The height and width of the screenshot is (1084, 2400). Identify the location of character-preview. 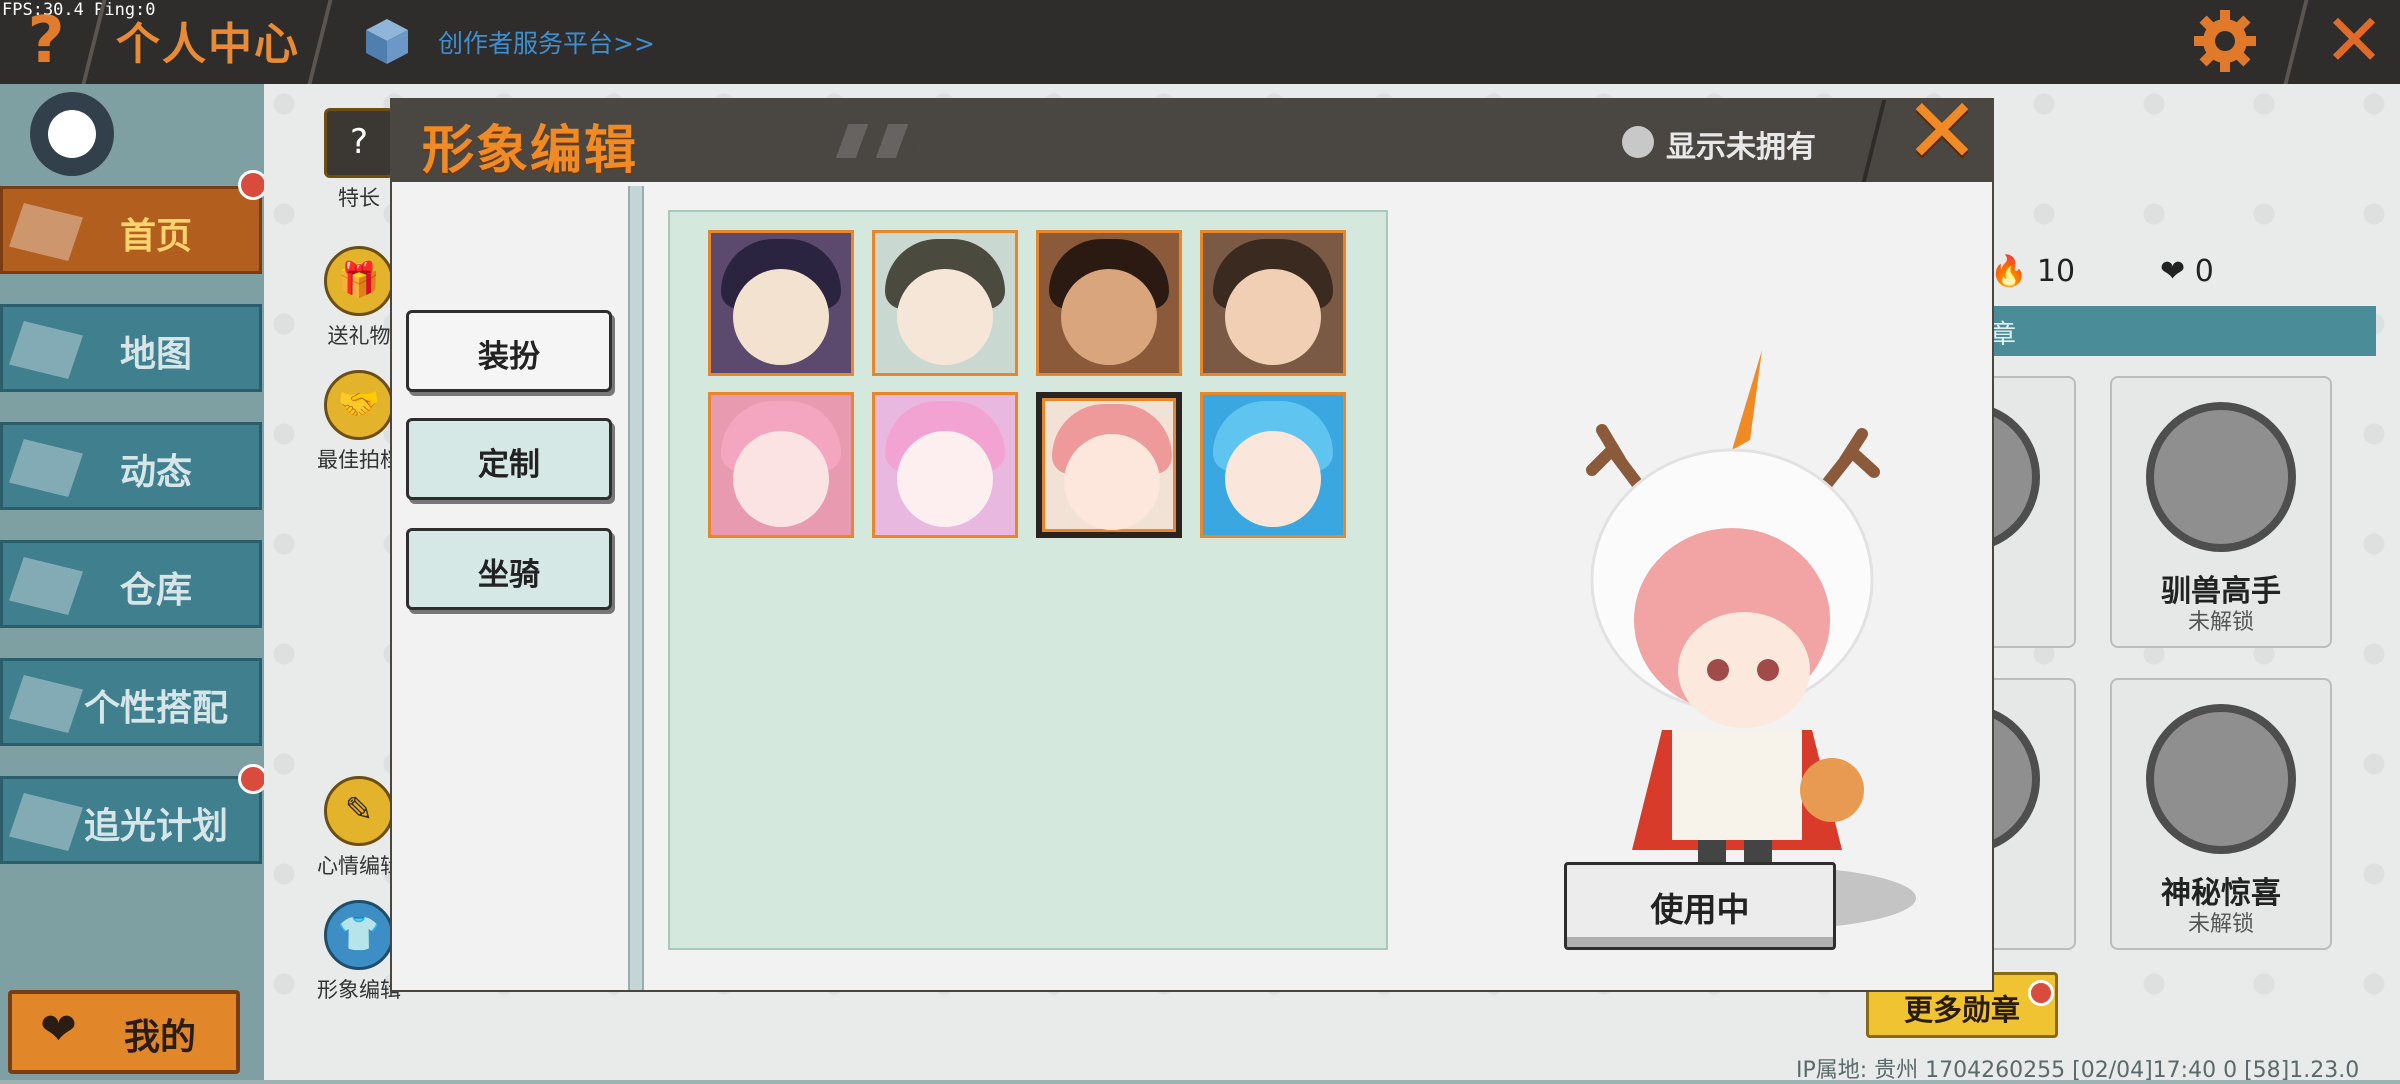
(1732, 560).